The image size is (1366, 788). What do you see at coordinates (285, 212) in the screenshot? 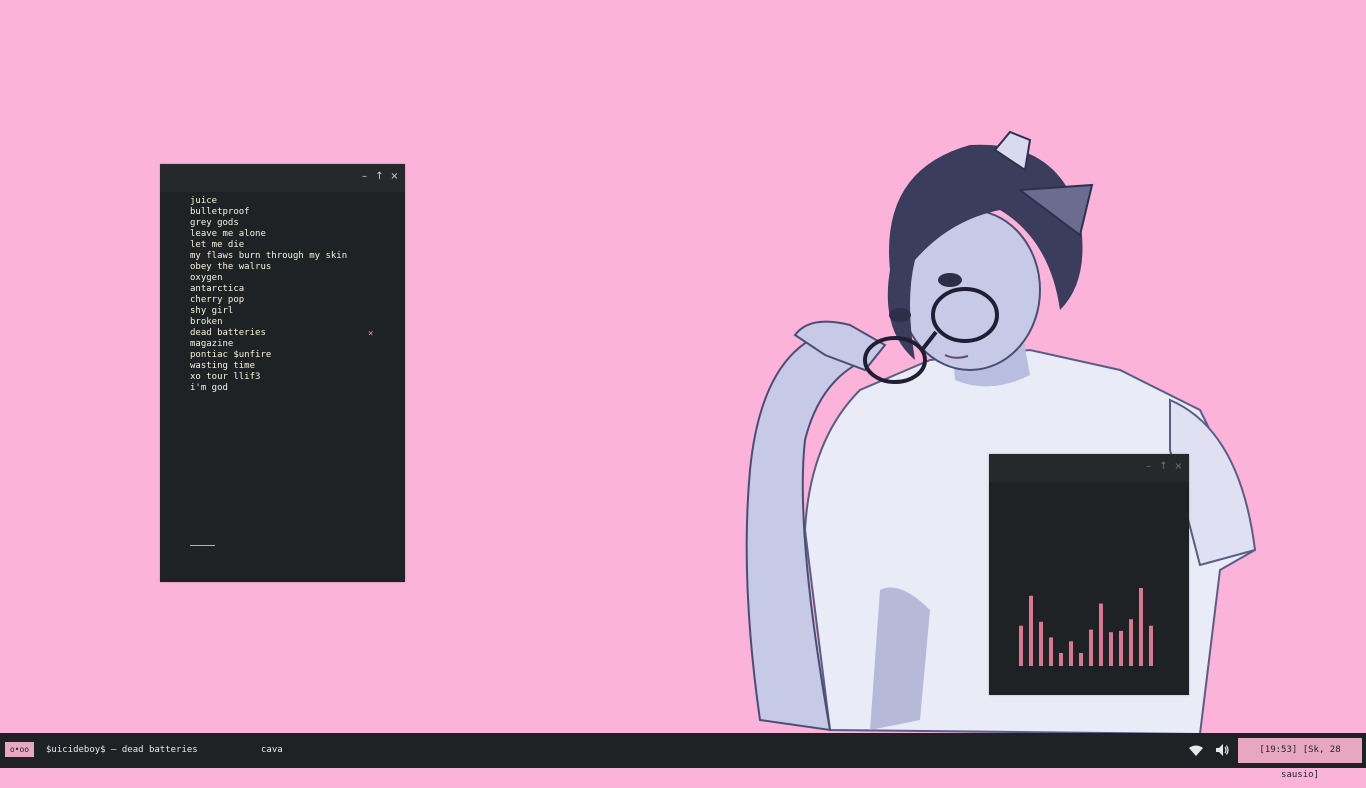
I see `playlist-item: bulletproof` at bounding box center [285, 212].